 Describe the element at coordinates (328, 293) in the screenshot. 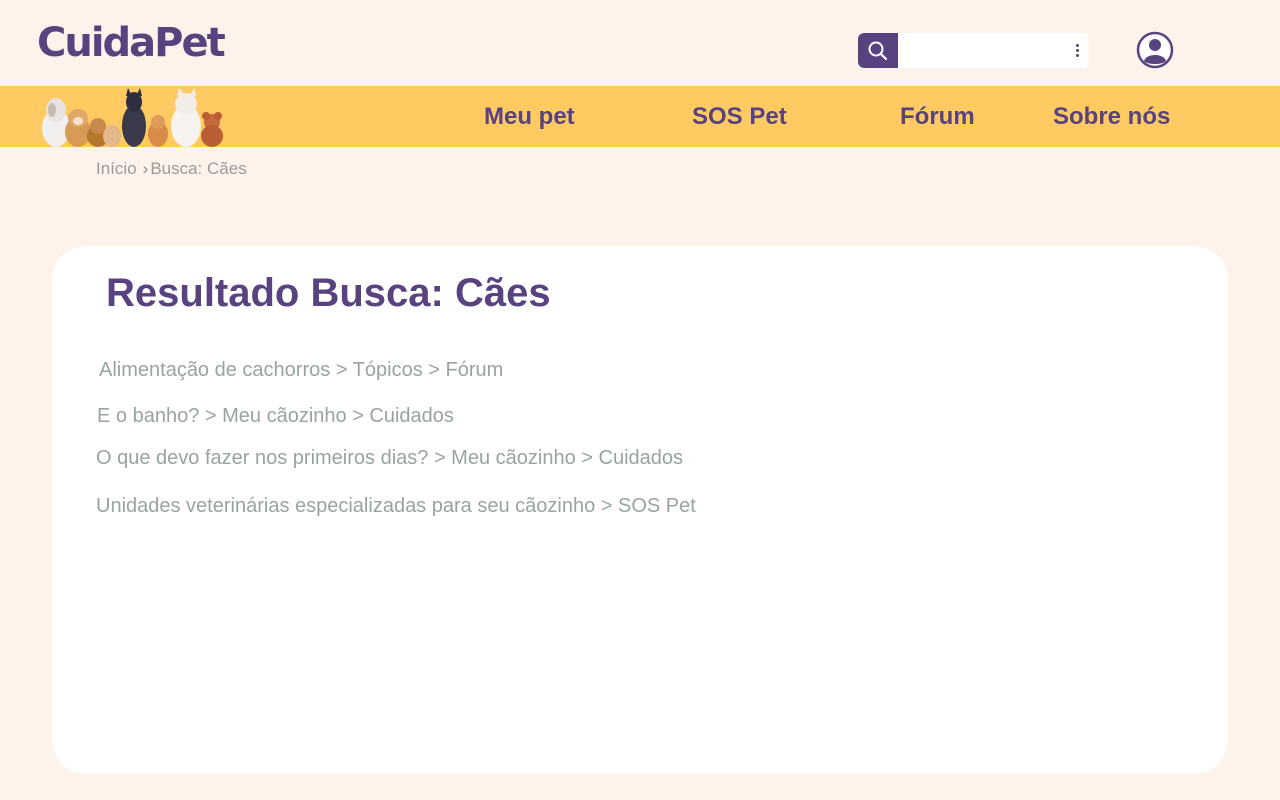

I see `page-title: Resultado Busca: Cães` at that location.